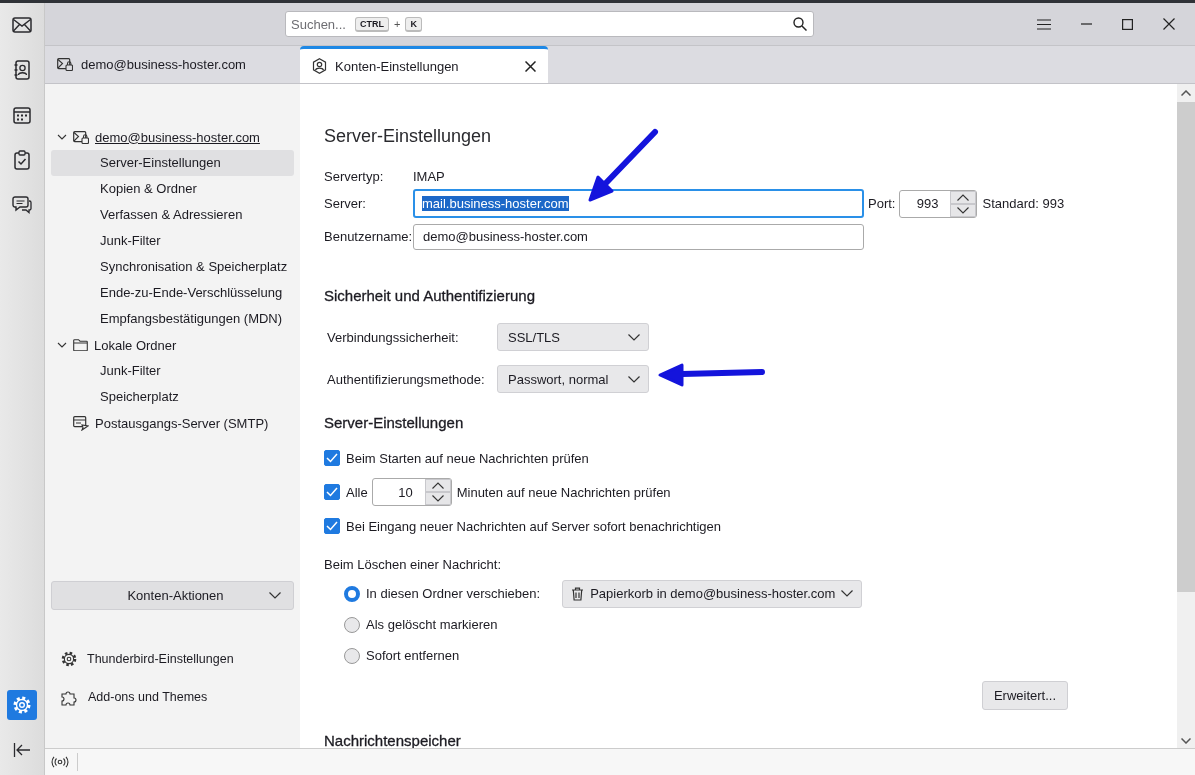 The height and width of the screenshot is (775, 1195). I want to click on clipboard-check-icon, so click(22, 160).